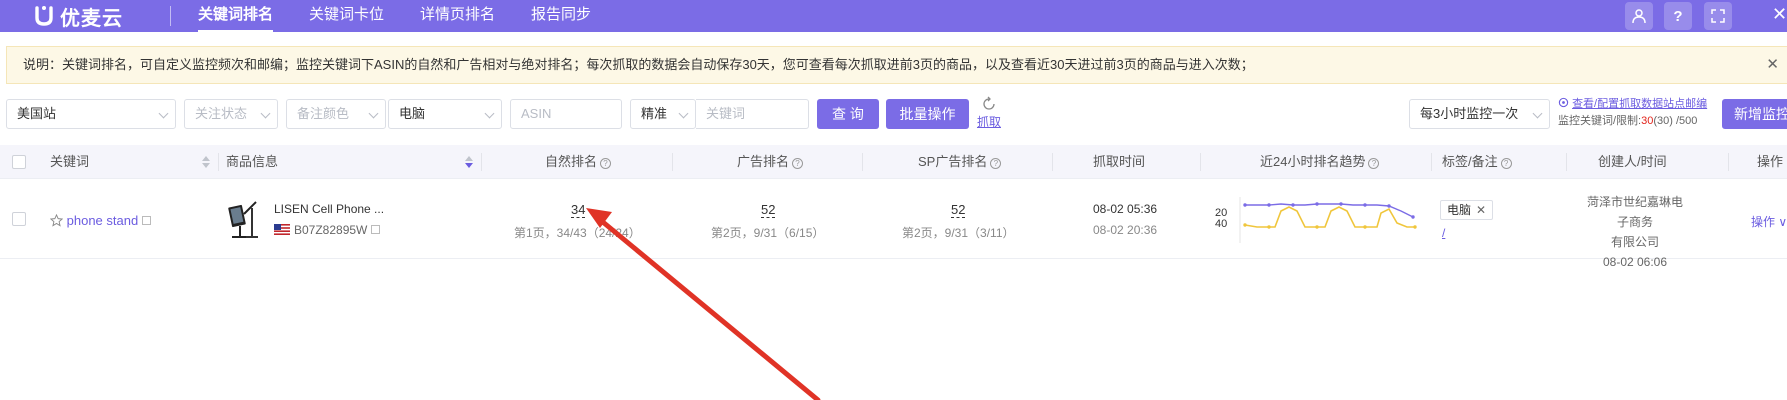 The height and width of the screenshot is (400, 1787). What do you see at coordinates (703, 304) in the screenshot?
I see `annotation-arrow` at bounding box center [703, 304].